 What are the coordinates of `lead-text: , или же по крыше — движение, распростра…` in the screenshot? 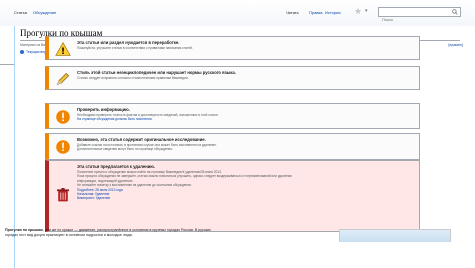 It's located at (126, 230).